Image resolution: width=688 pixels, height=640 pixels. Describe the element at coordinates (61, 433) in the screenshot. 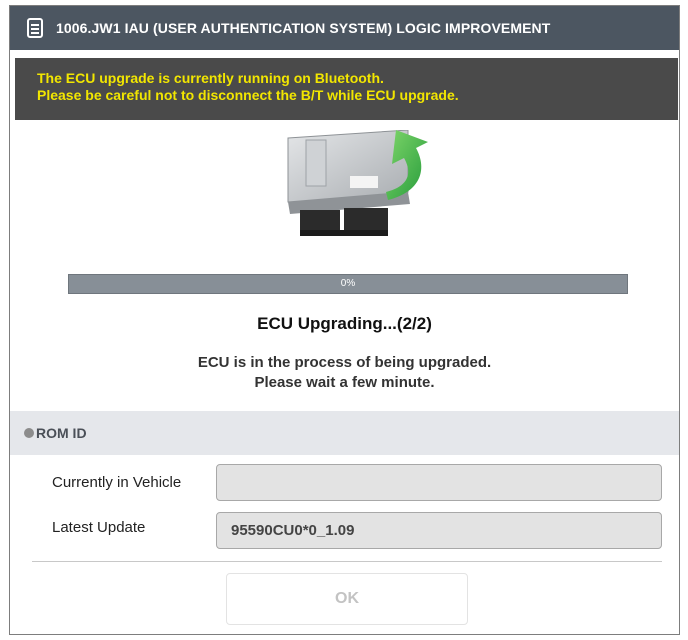

I see `rom-id-label: ROM ID` at that location.